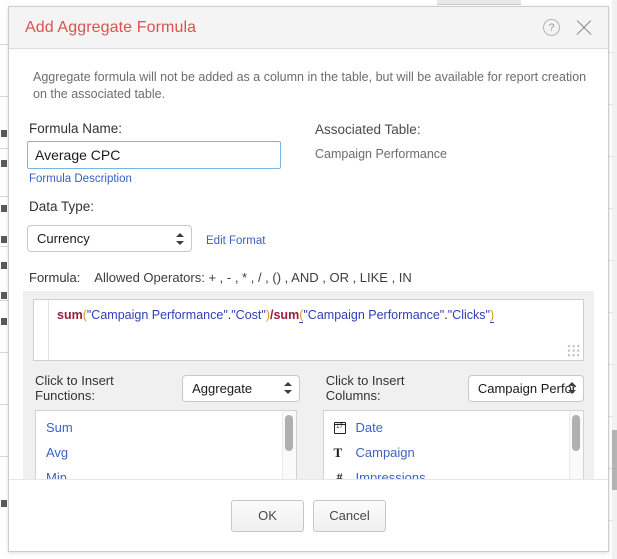 The image size is (617, 559). I want to click on edit-format-link: Edit Format, so click(235, 241).